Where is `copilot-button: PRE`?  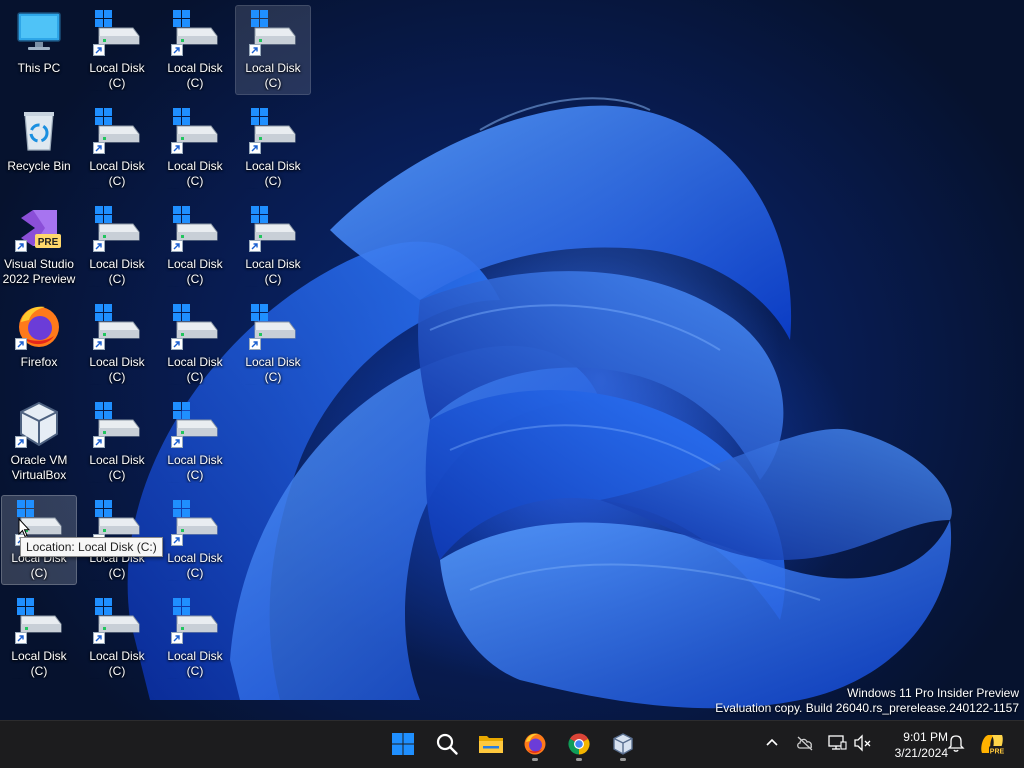
copilot-button: PRE is located at coordinates (992, 746).